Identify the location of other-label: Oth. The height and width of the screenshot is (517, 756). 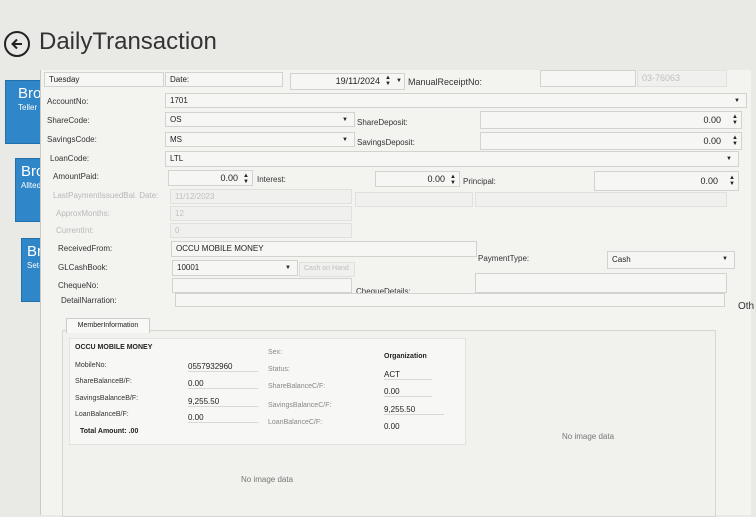
(746, 306).